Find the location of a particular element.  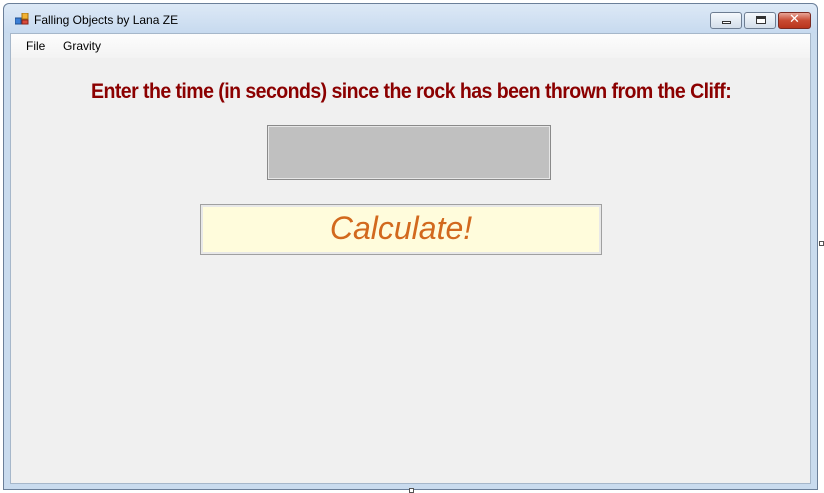

menu-file: File is located at coordinates (35, 46).